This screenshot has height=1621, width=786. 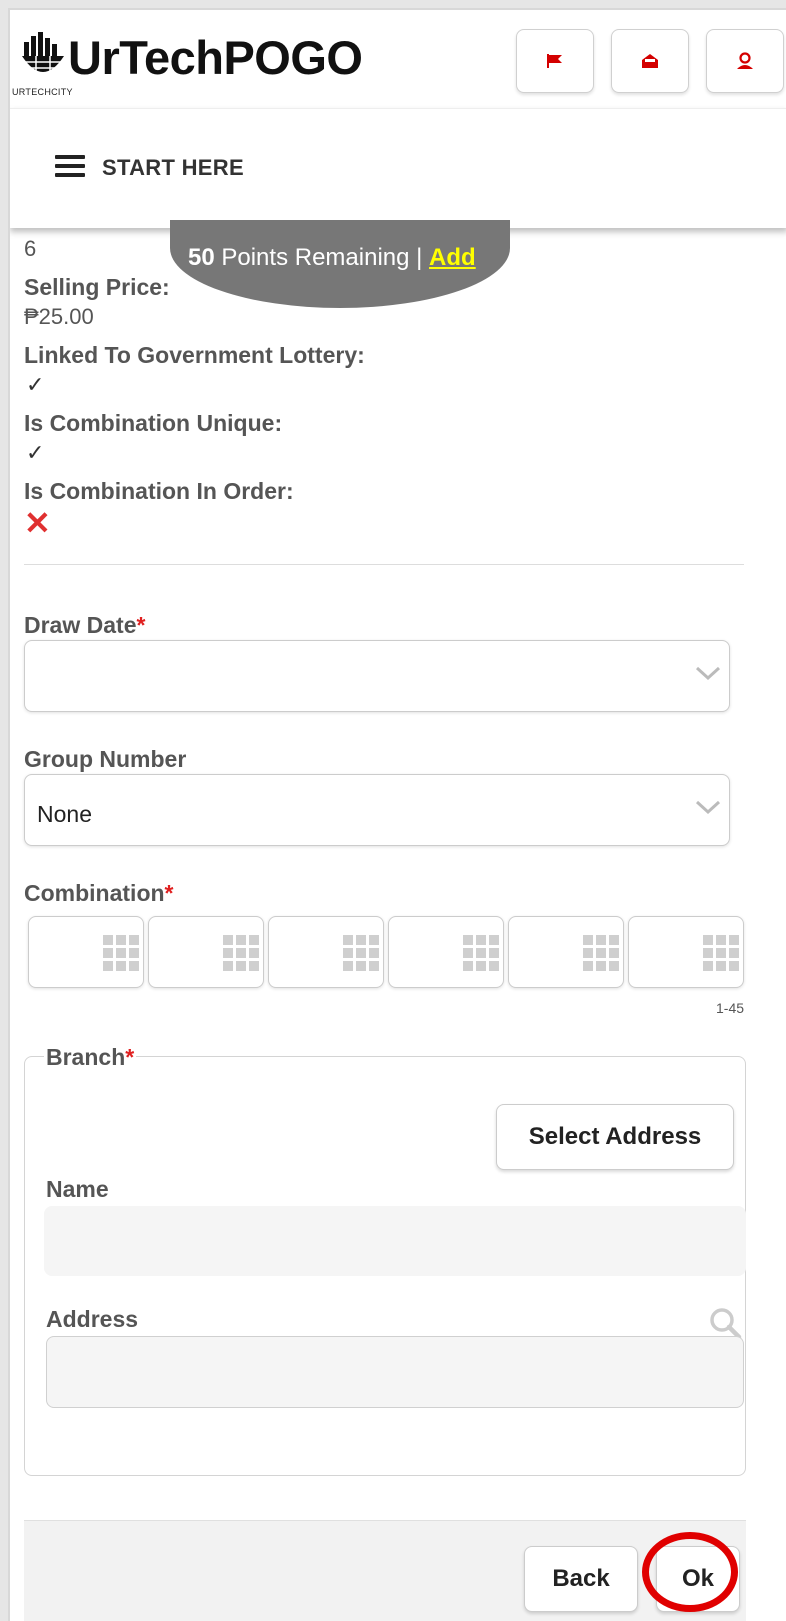 I want to click on branch-address-label: Address, so click(x=92, y=1319).